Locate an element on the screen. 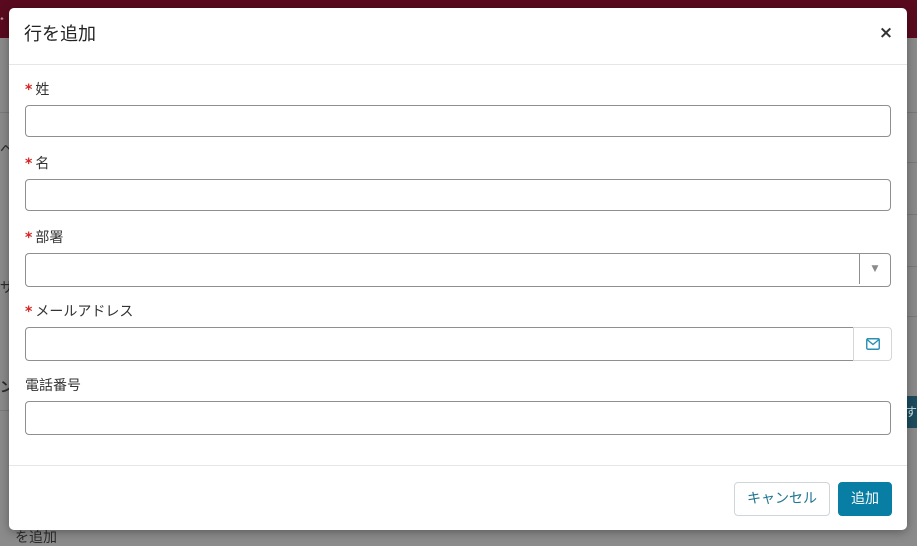  background-text-fragment: ペ is located at coordinates (4, 150).